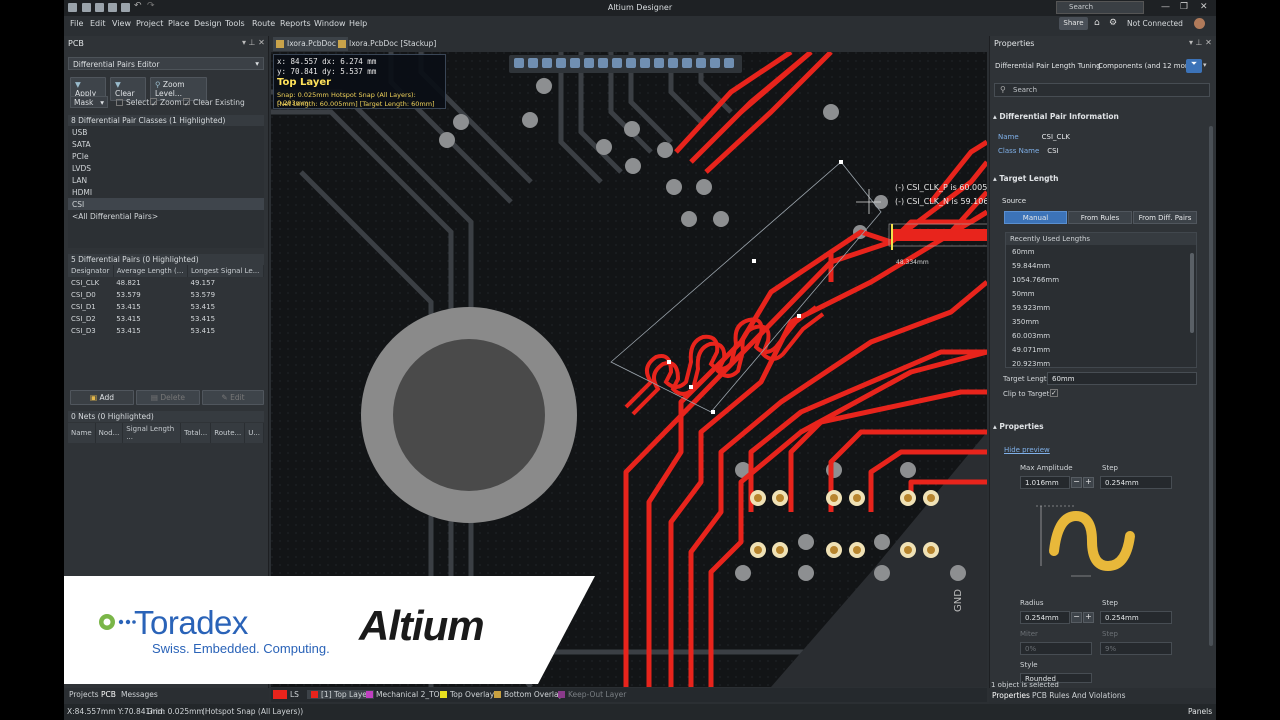  Describe the element at coordinates (1073, 23) in the screenshot. I see `share-button: Share` at that location.